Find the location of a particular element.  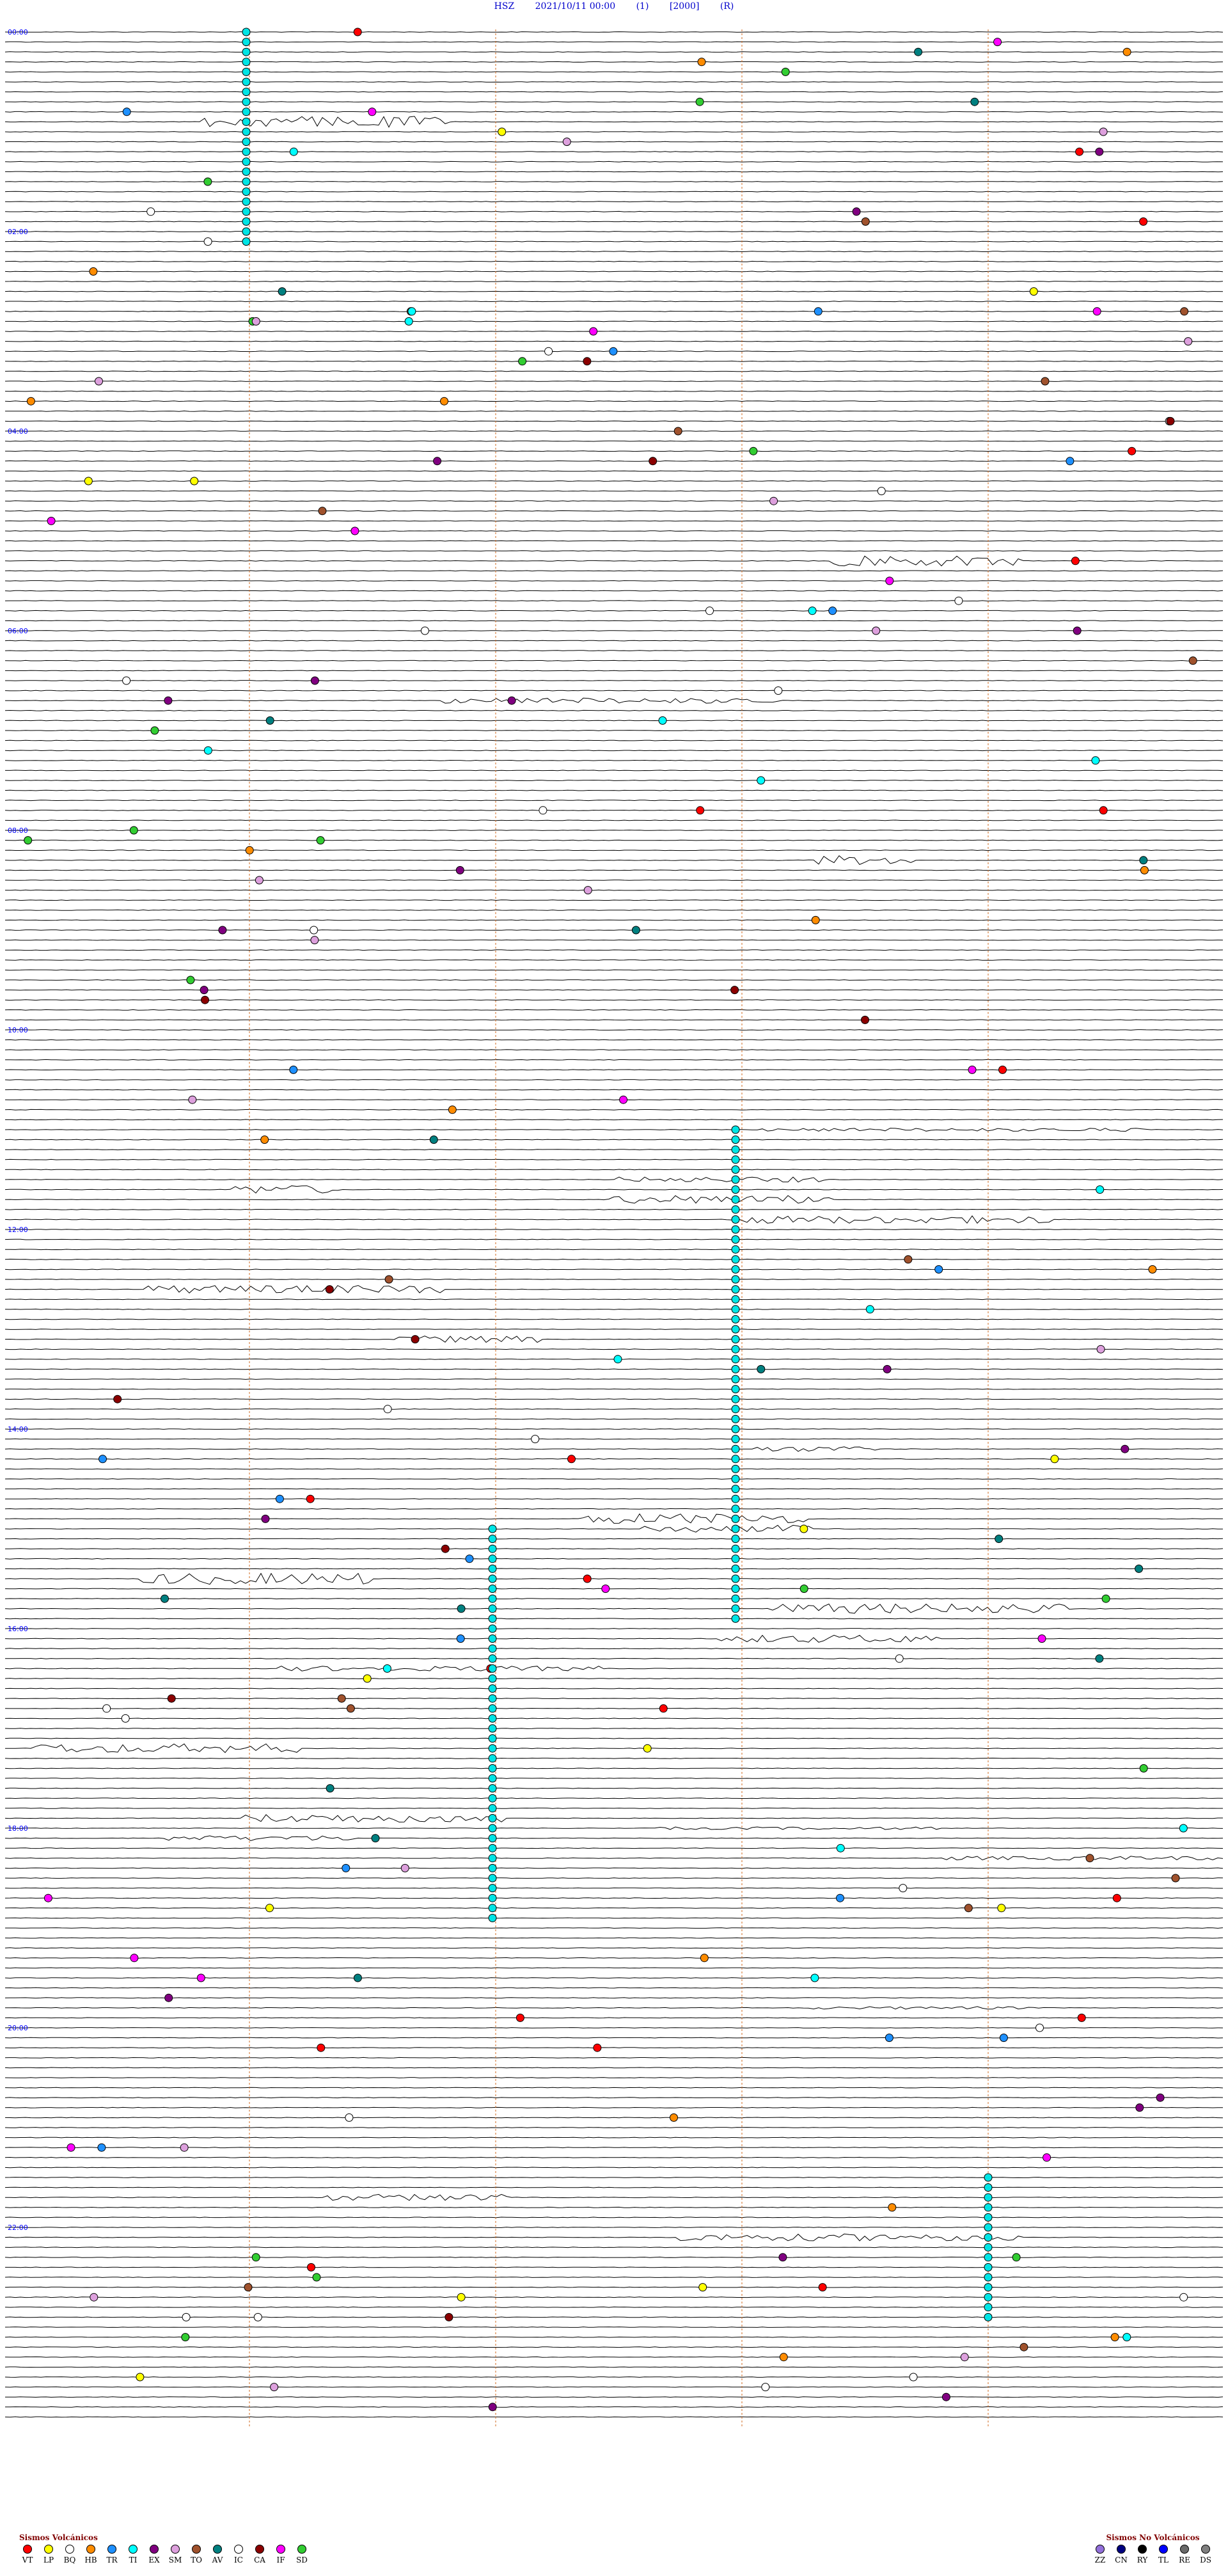

hour-label: 20:00 is located at coordinates (18, 2028).